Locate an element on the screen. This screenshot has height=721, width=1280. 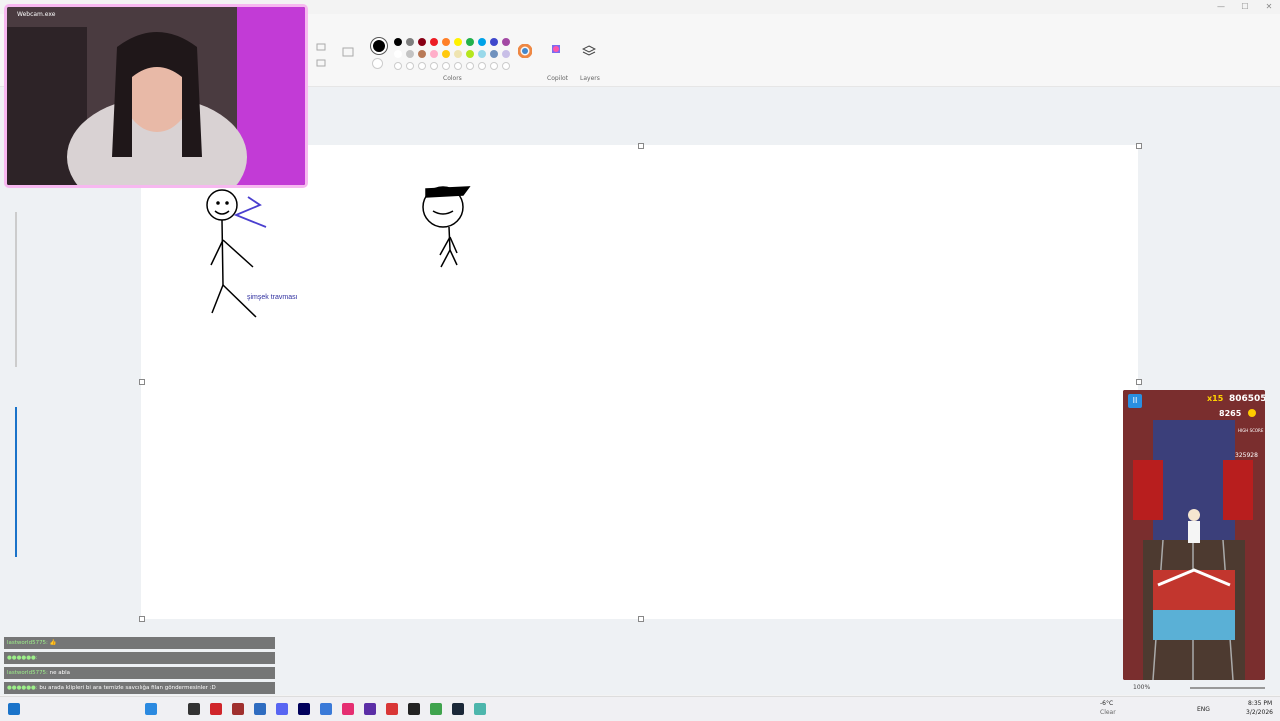
pause-button: II is located at coordinates (1135, 401).